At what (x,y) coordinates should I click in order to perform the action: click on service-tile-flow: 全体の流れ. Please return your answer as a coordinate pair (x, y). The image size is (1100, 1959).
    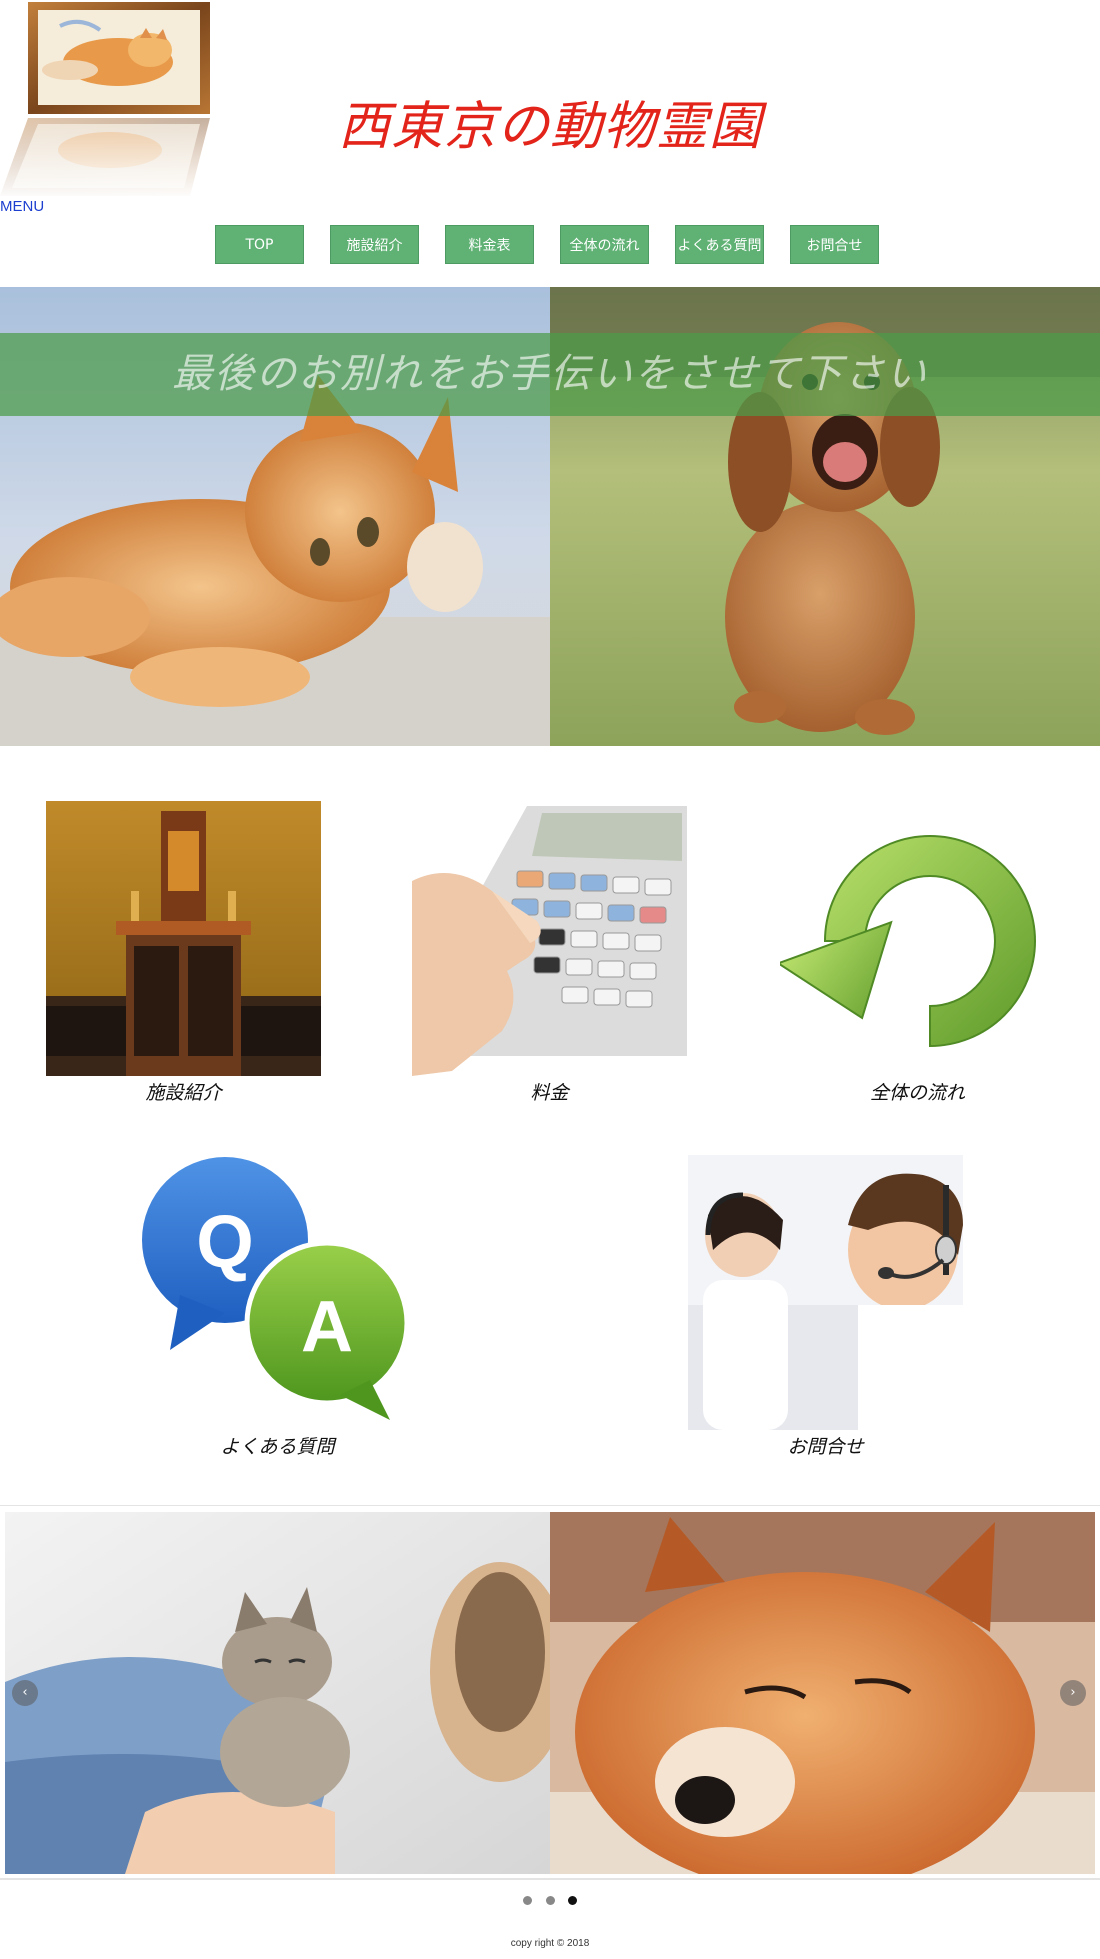
    Looking at the image, I should click on (917, 953).